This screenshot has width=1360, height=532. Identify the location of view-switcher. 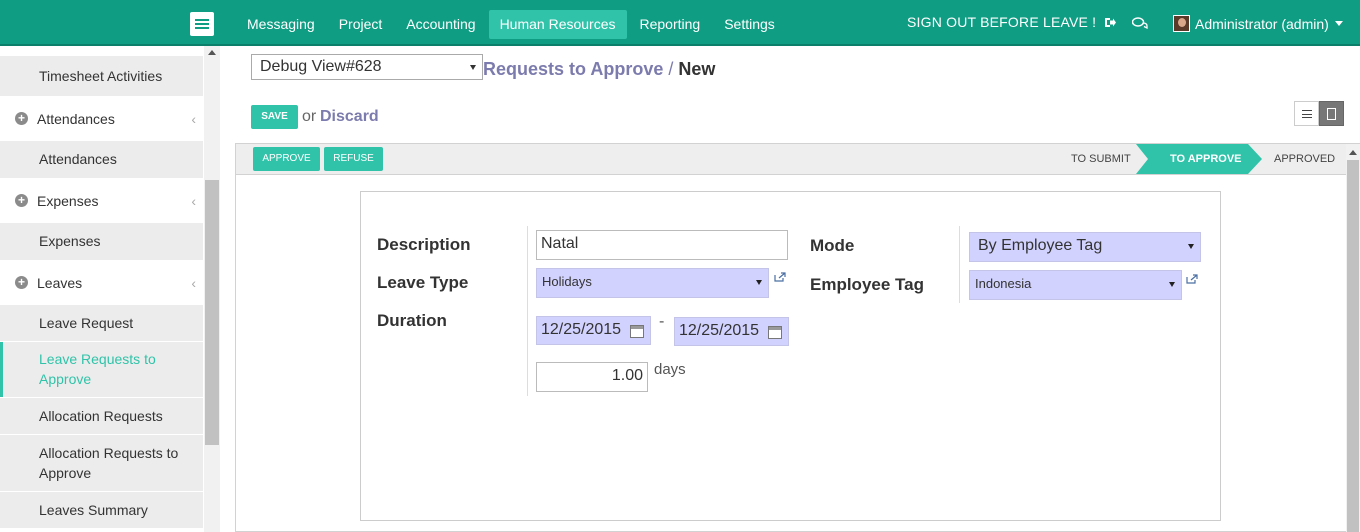
(1319, 113).